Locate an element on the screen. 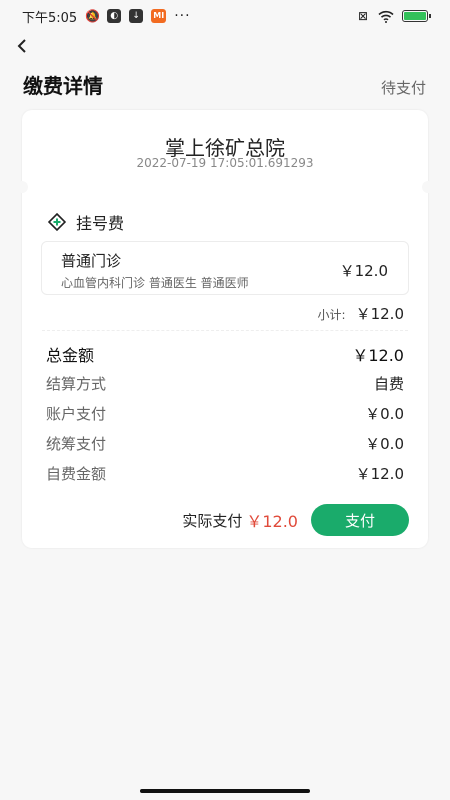 This screenshot has height=800, width=450. account-payment-label: 账户支付 is located at coordinates (76, 414).